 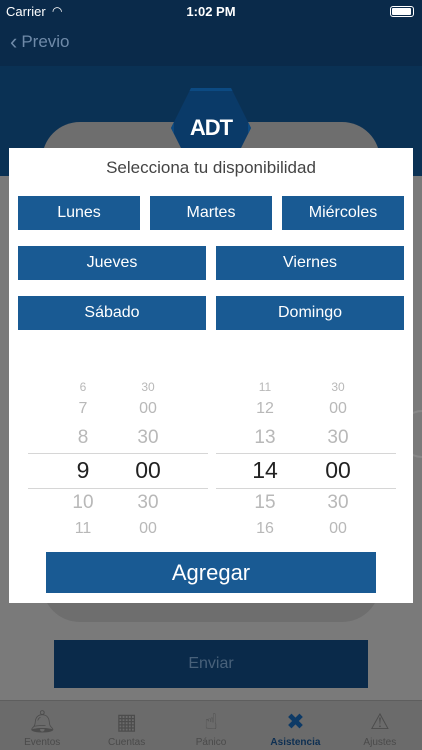 I want to click on picker-value: 12, so click(x=265, y=408).